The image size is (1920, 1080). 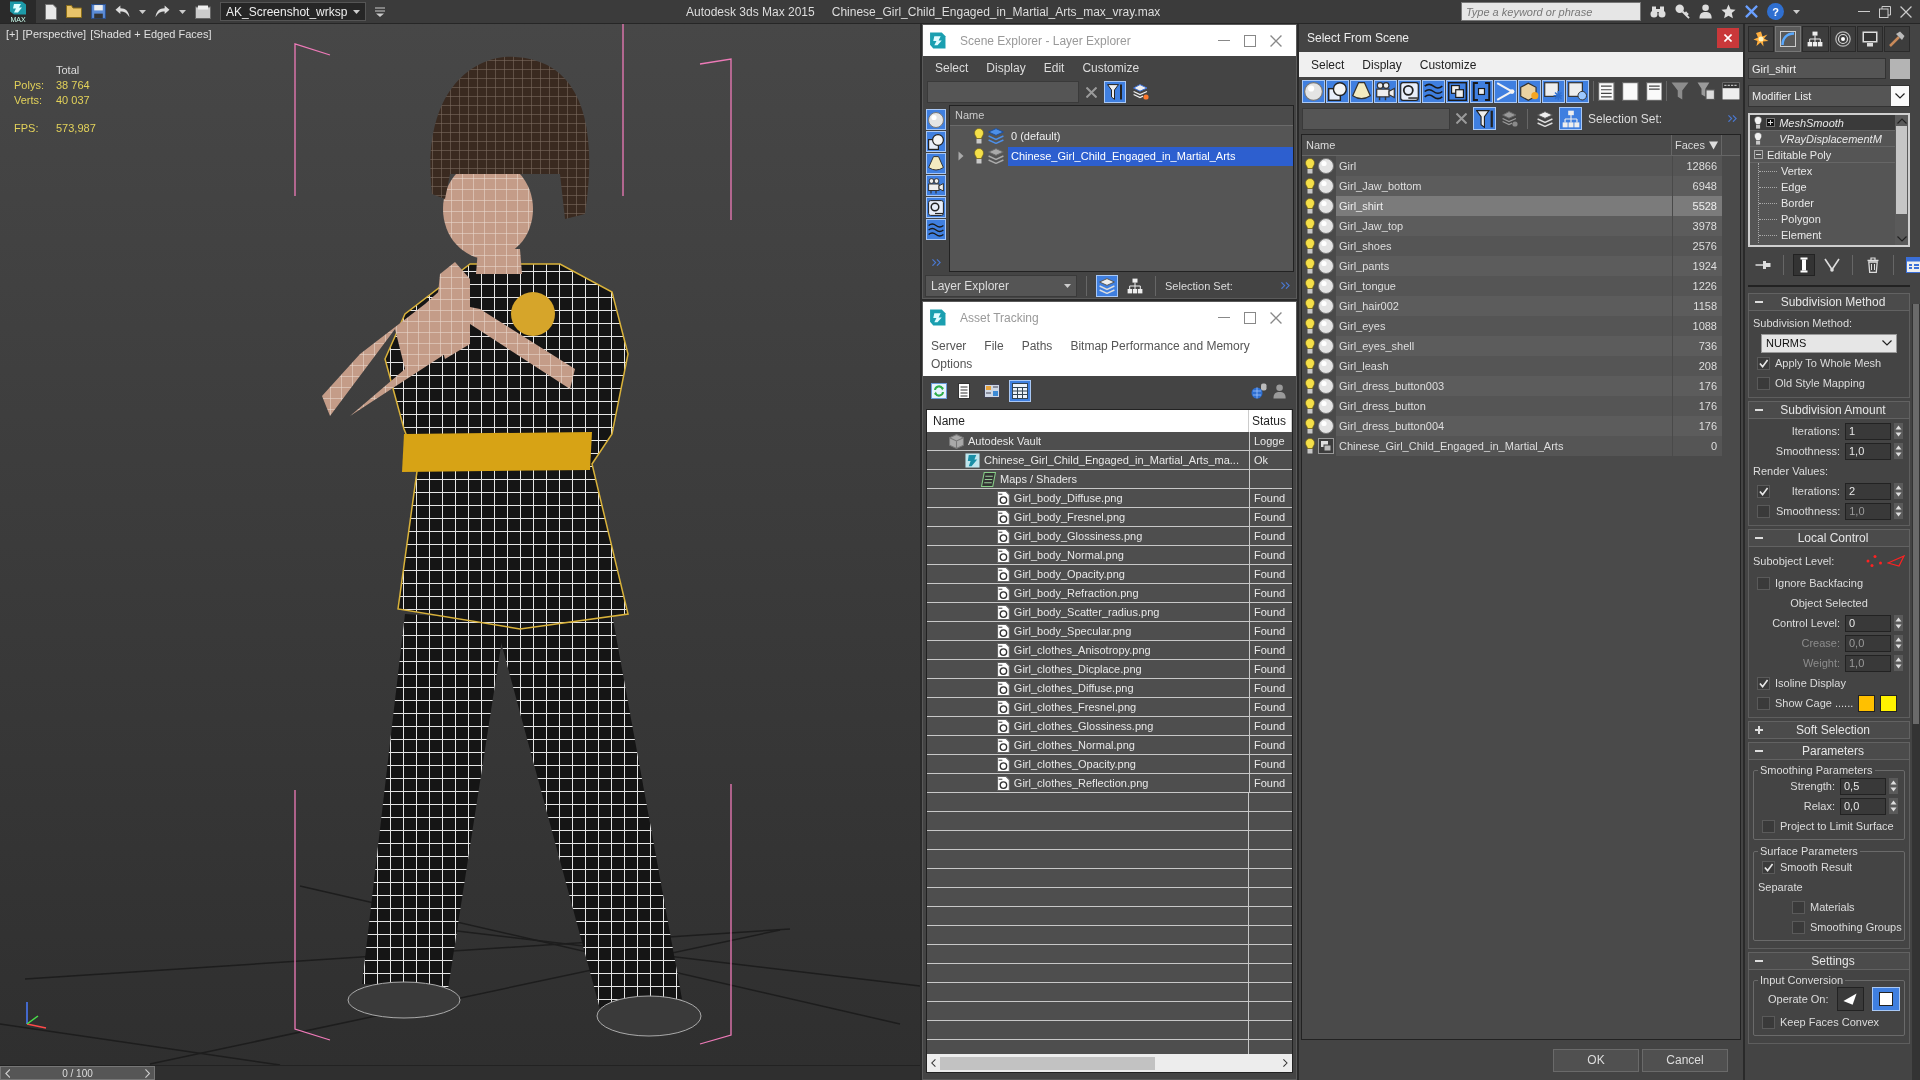 I want to click on dropdown: NURMS, so click(x=1829, y=343).